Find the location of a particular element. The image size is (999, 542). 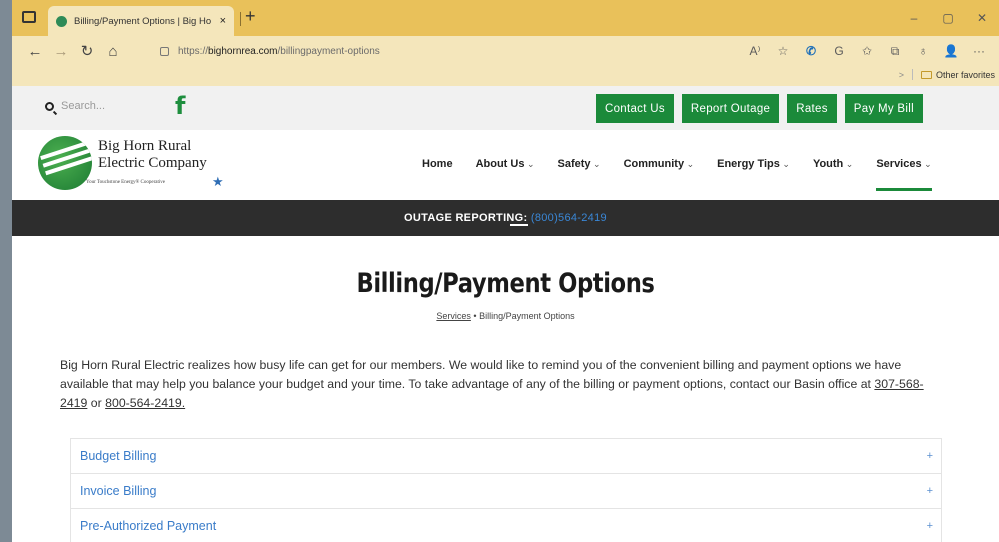

browser-tab: Billing/Payment Options | Big Ho × is located at coordinates (141, 21).